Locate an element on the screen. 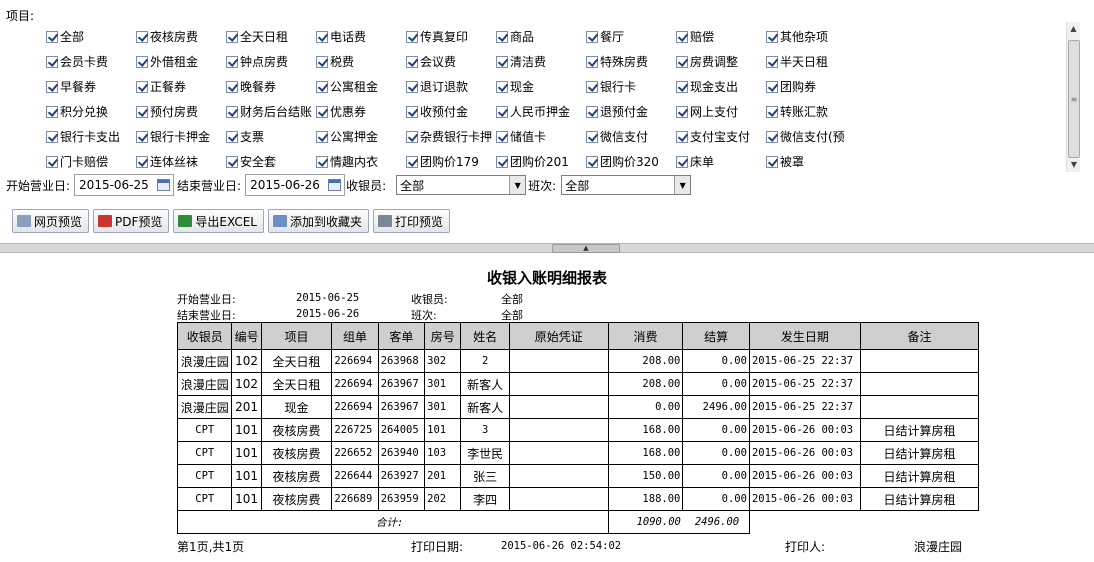 Image resolution: width=1094 pixels, height=562 pixels. item-checkbox: 预付房费 is located at coordinates (181, 111).